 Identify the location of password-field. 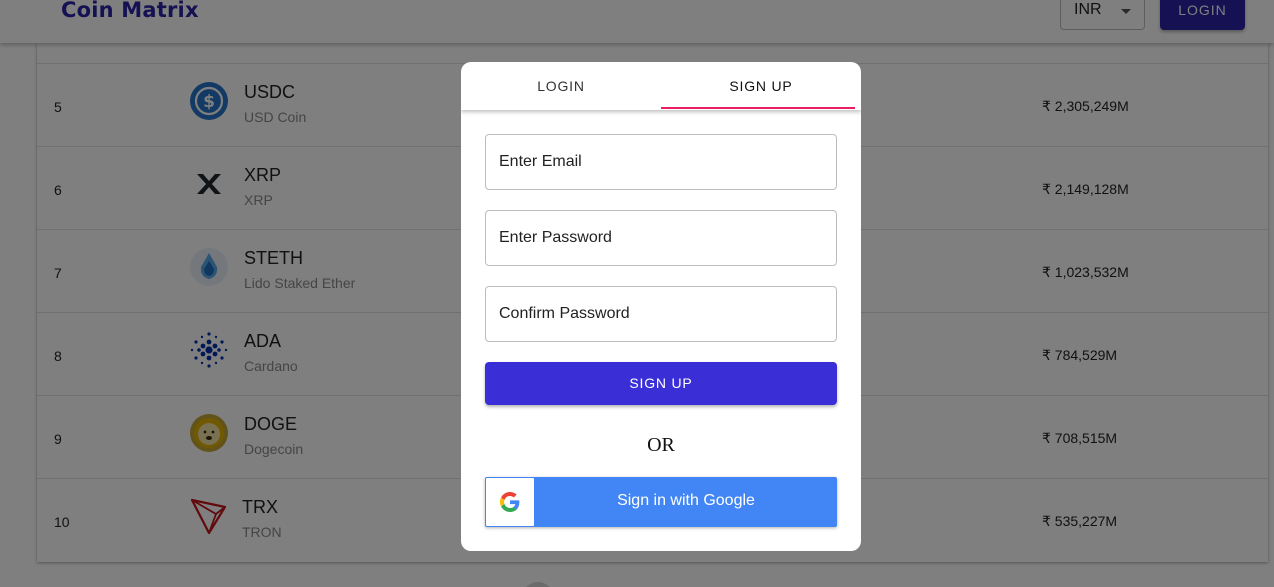
(661, 238).